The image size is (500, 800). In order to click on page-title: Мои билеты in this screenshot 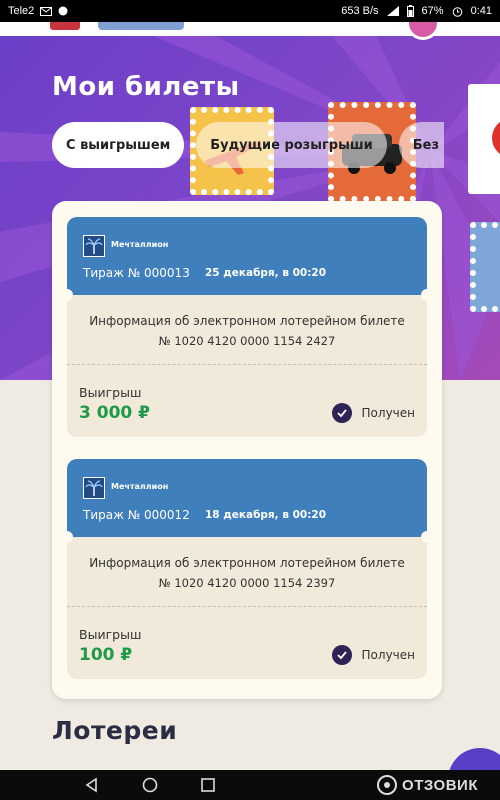, I will do `click(146, 87)`.